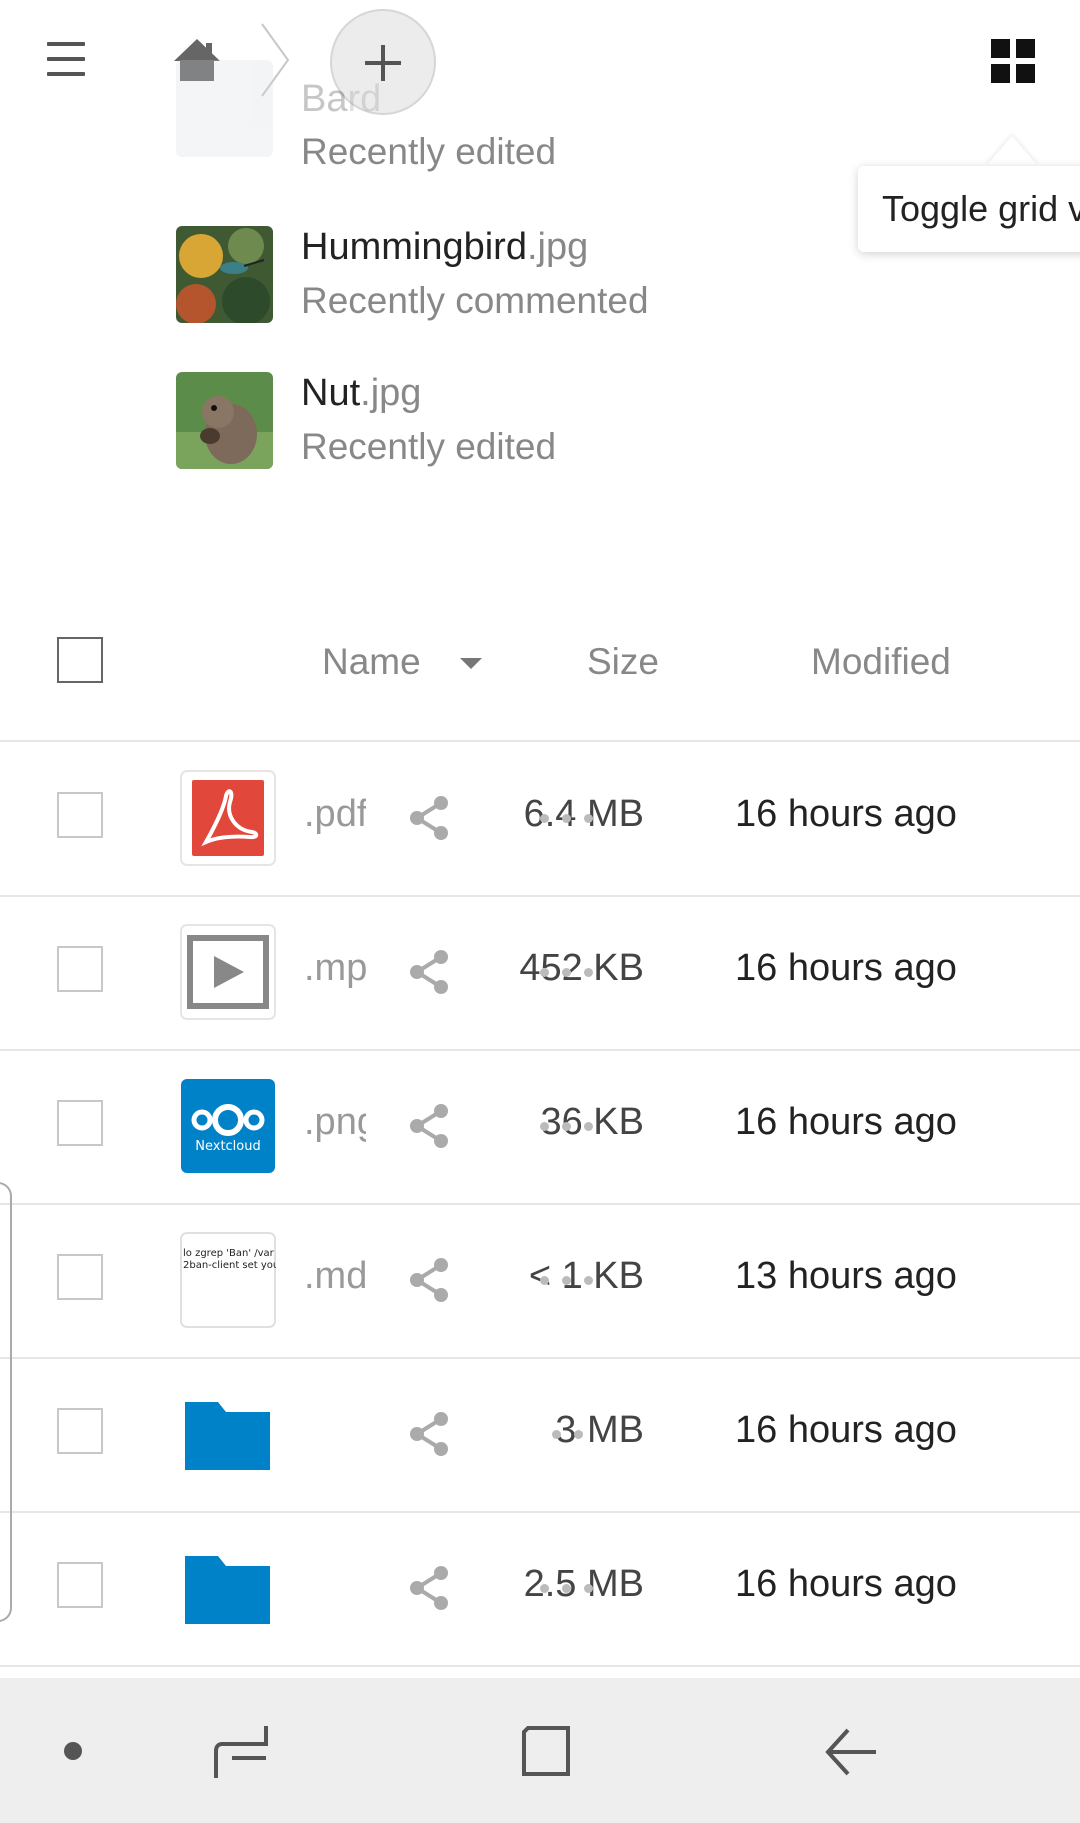 The width and height of the screenshot is (1080, 1823). Describe the element at coordinates (546, 1751) in the screenshot. I see `home-button-icon` at that location.